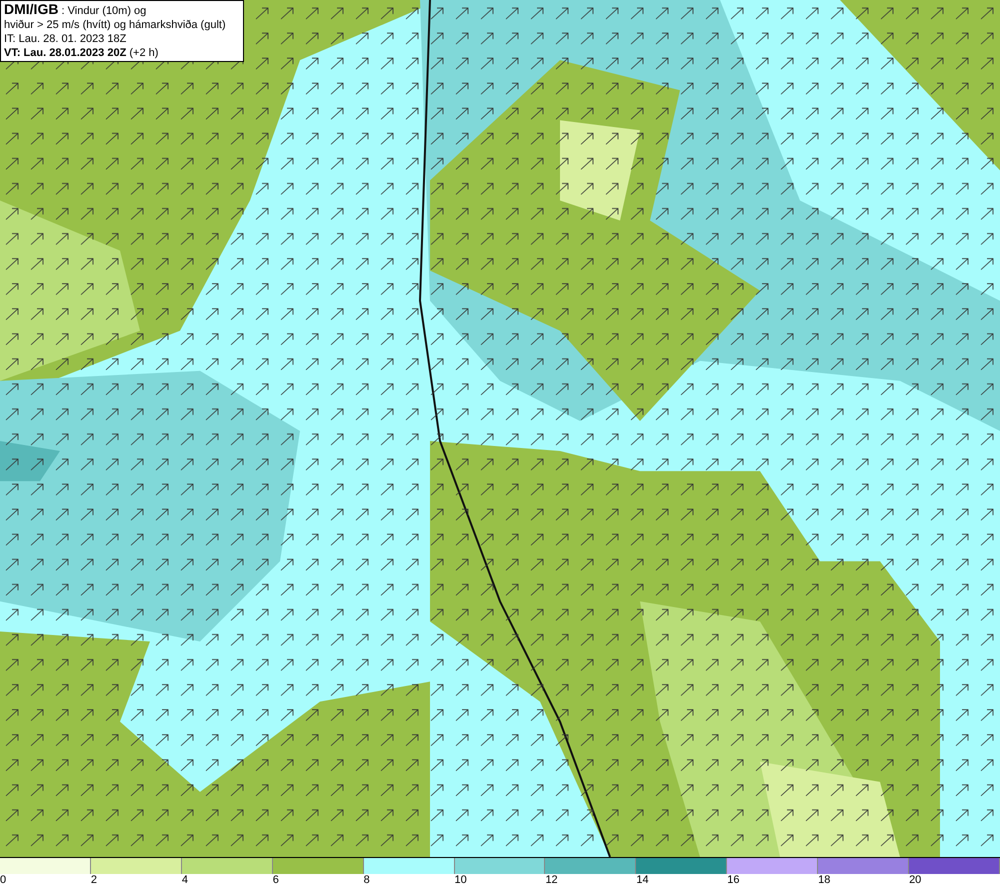  What do you see at coordinates (94, 880) in the screenshot?
I see `legend-tick-label: 2` at bounding box center [94, 880].